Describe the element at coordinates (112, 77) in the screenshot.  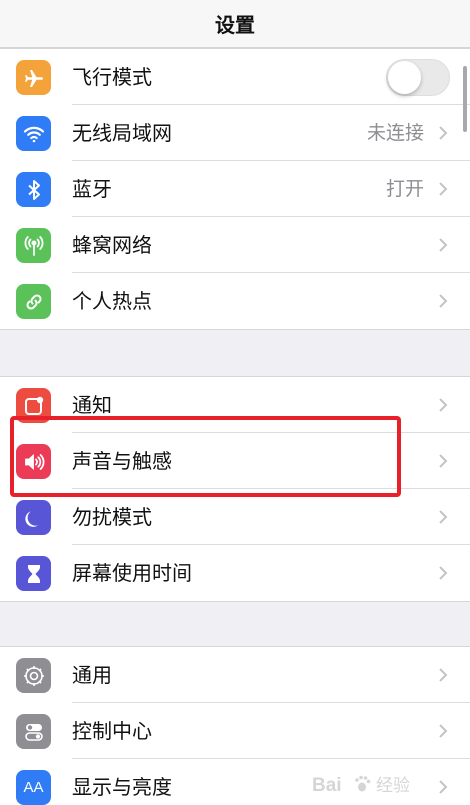
I see `settings-row-label: 飞行模式` at that location.